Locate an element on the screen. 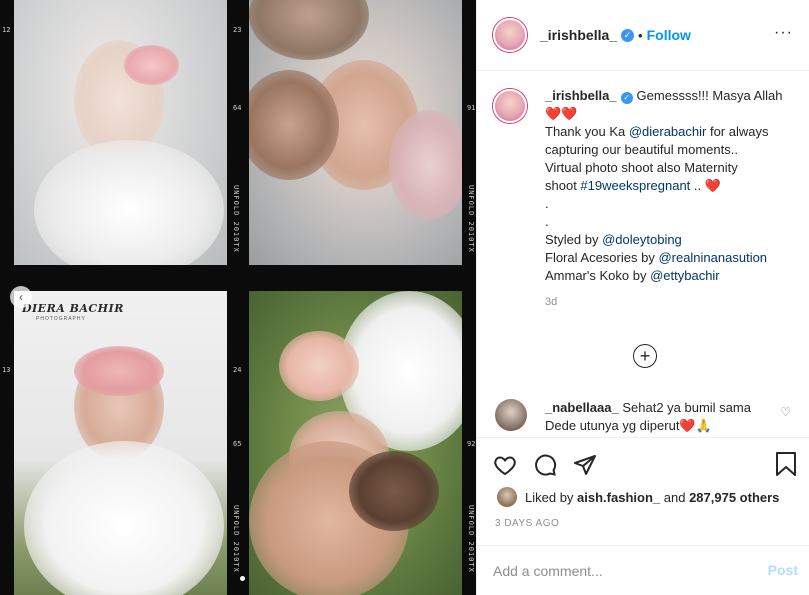 The image size is (809, 595). film-number: 92 is located at coordinates (471, 444).